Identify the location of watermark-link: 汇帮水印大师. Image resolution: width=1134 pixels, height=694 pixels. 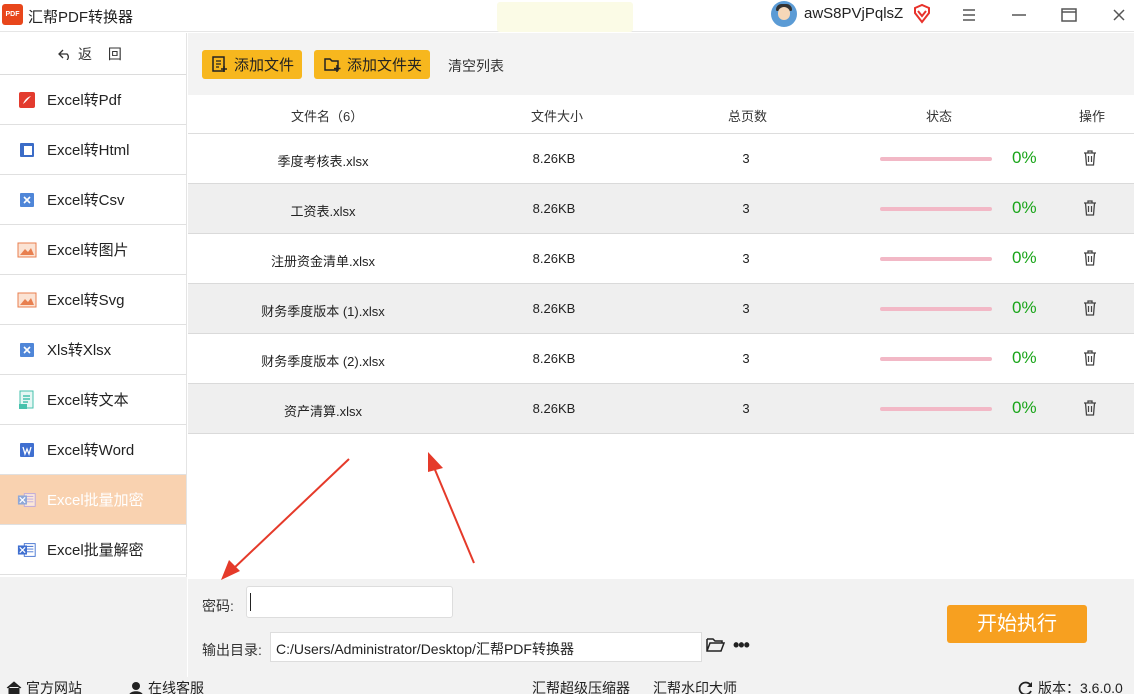
(695, 686).